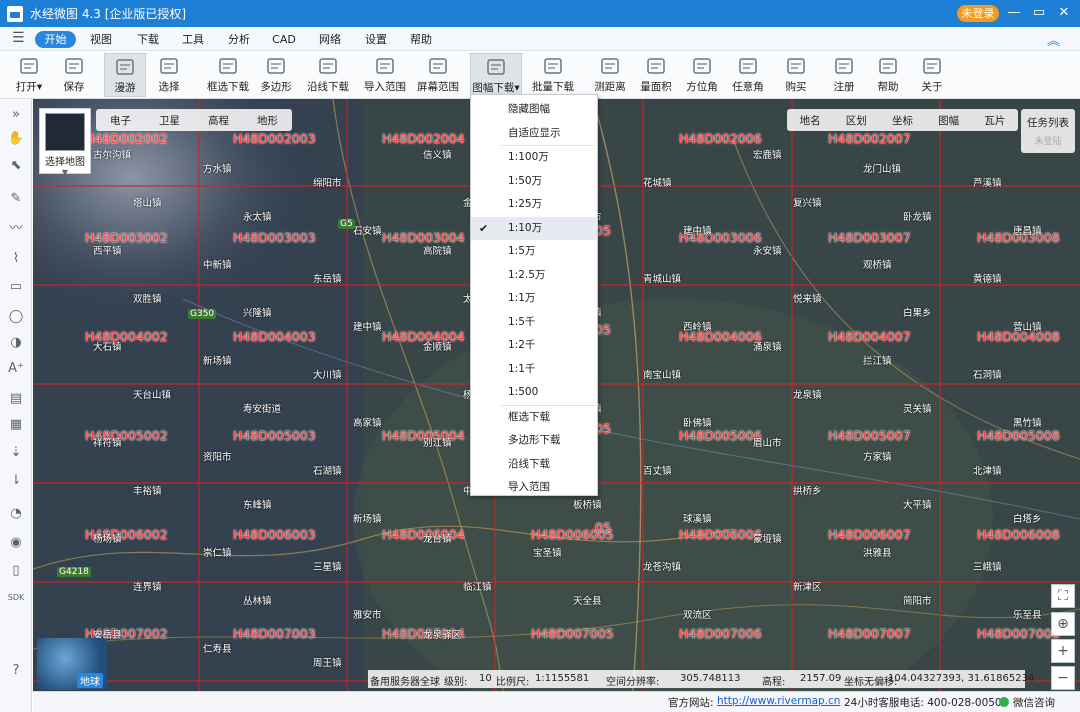  I want to click on toolbar-hand-button: 漫游, so click(125, 75).